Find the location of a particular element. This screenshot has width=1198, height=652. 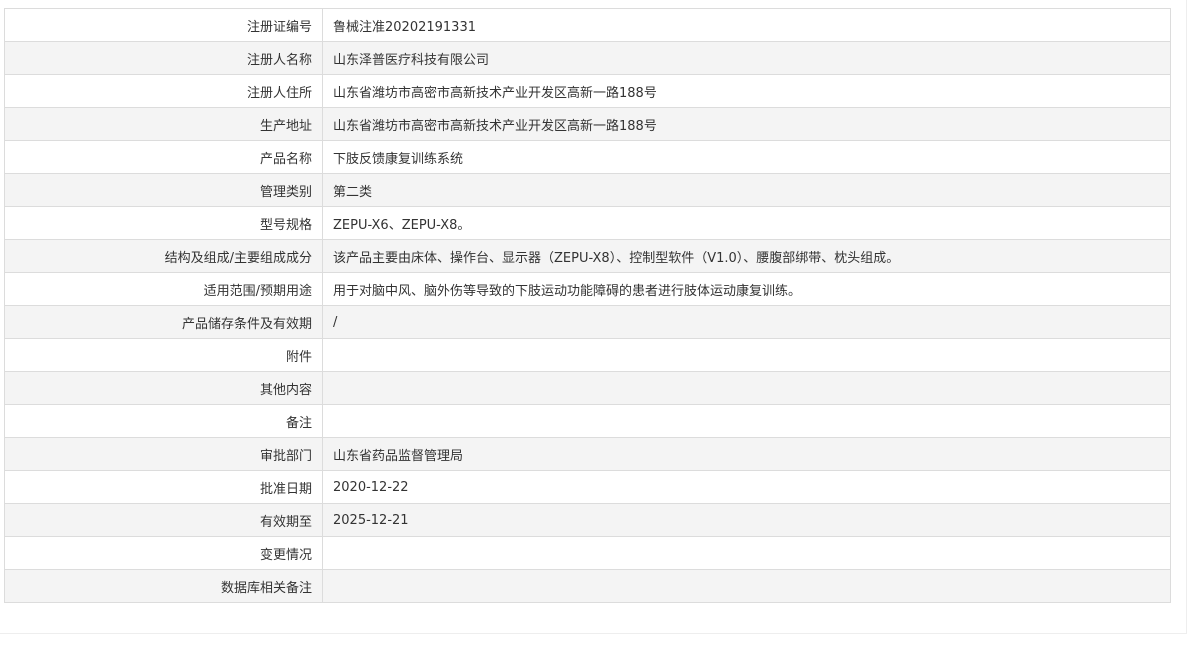

field-value-valid-until: 2025-12-21 is located at coordinates (746, 520).